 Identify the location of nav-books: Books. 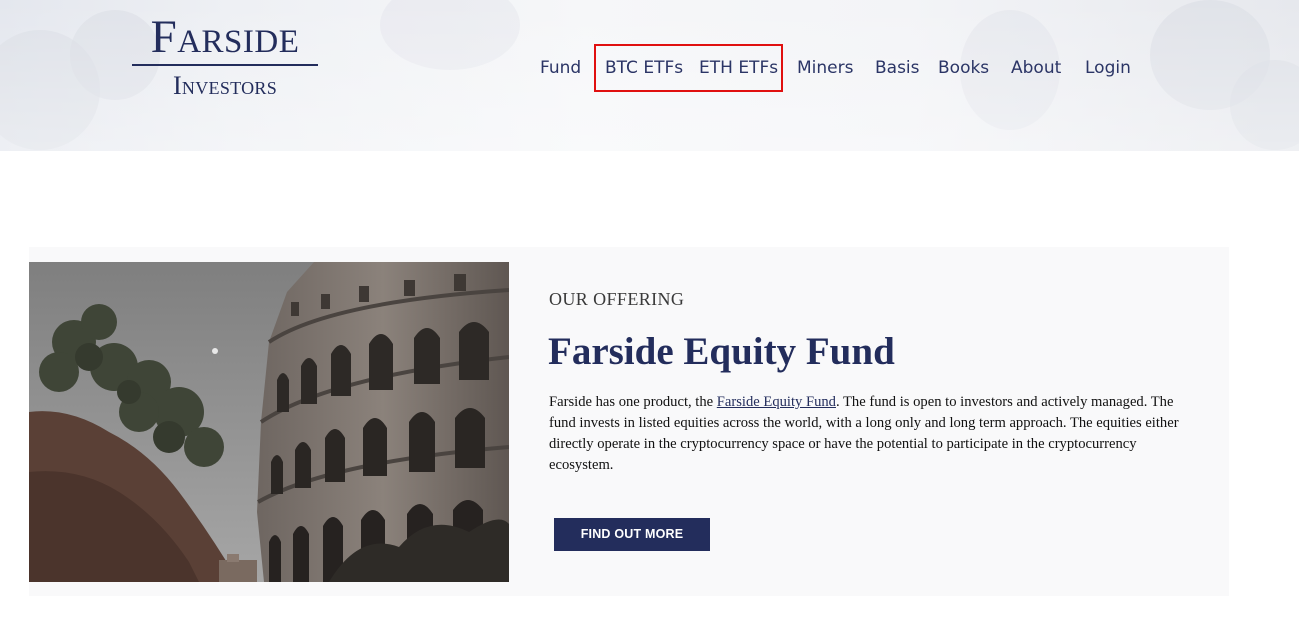
(963, 68).